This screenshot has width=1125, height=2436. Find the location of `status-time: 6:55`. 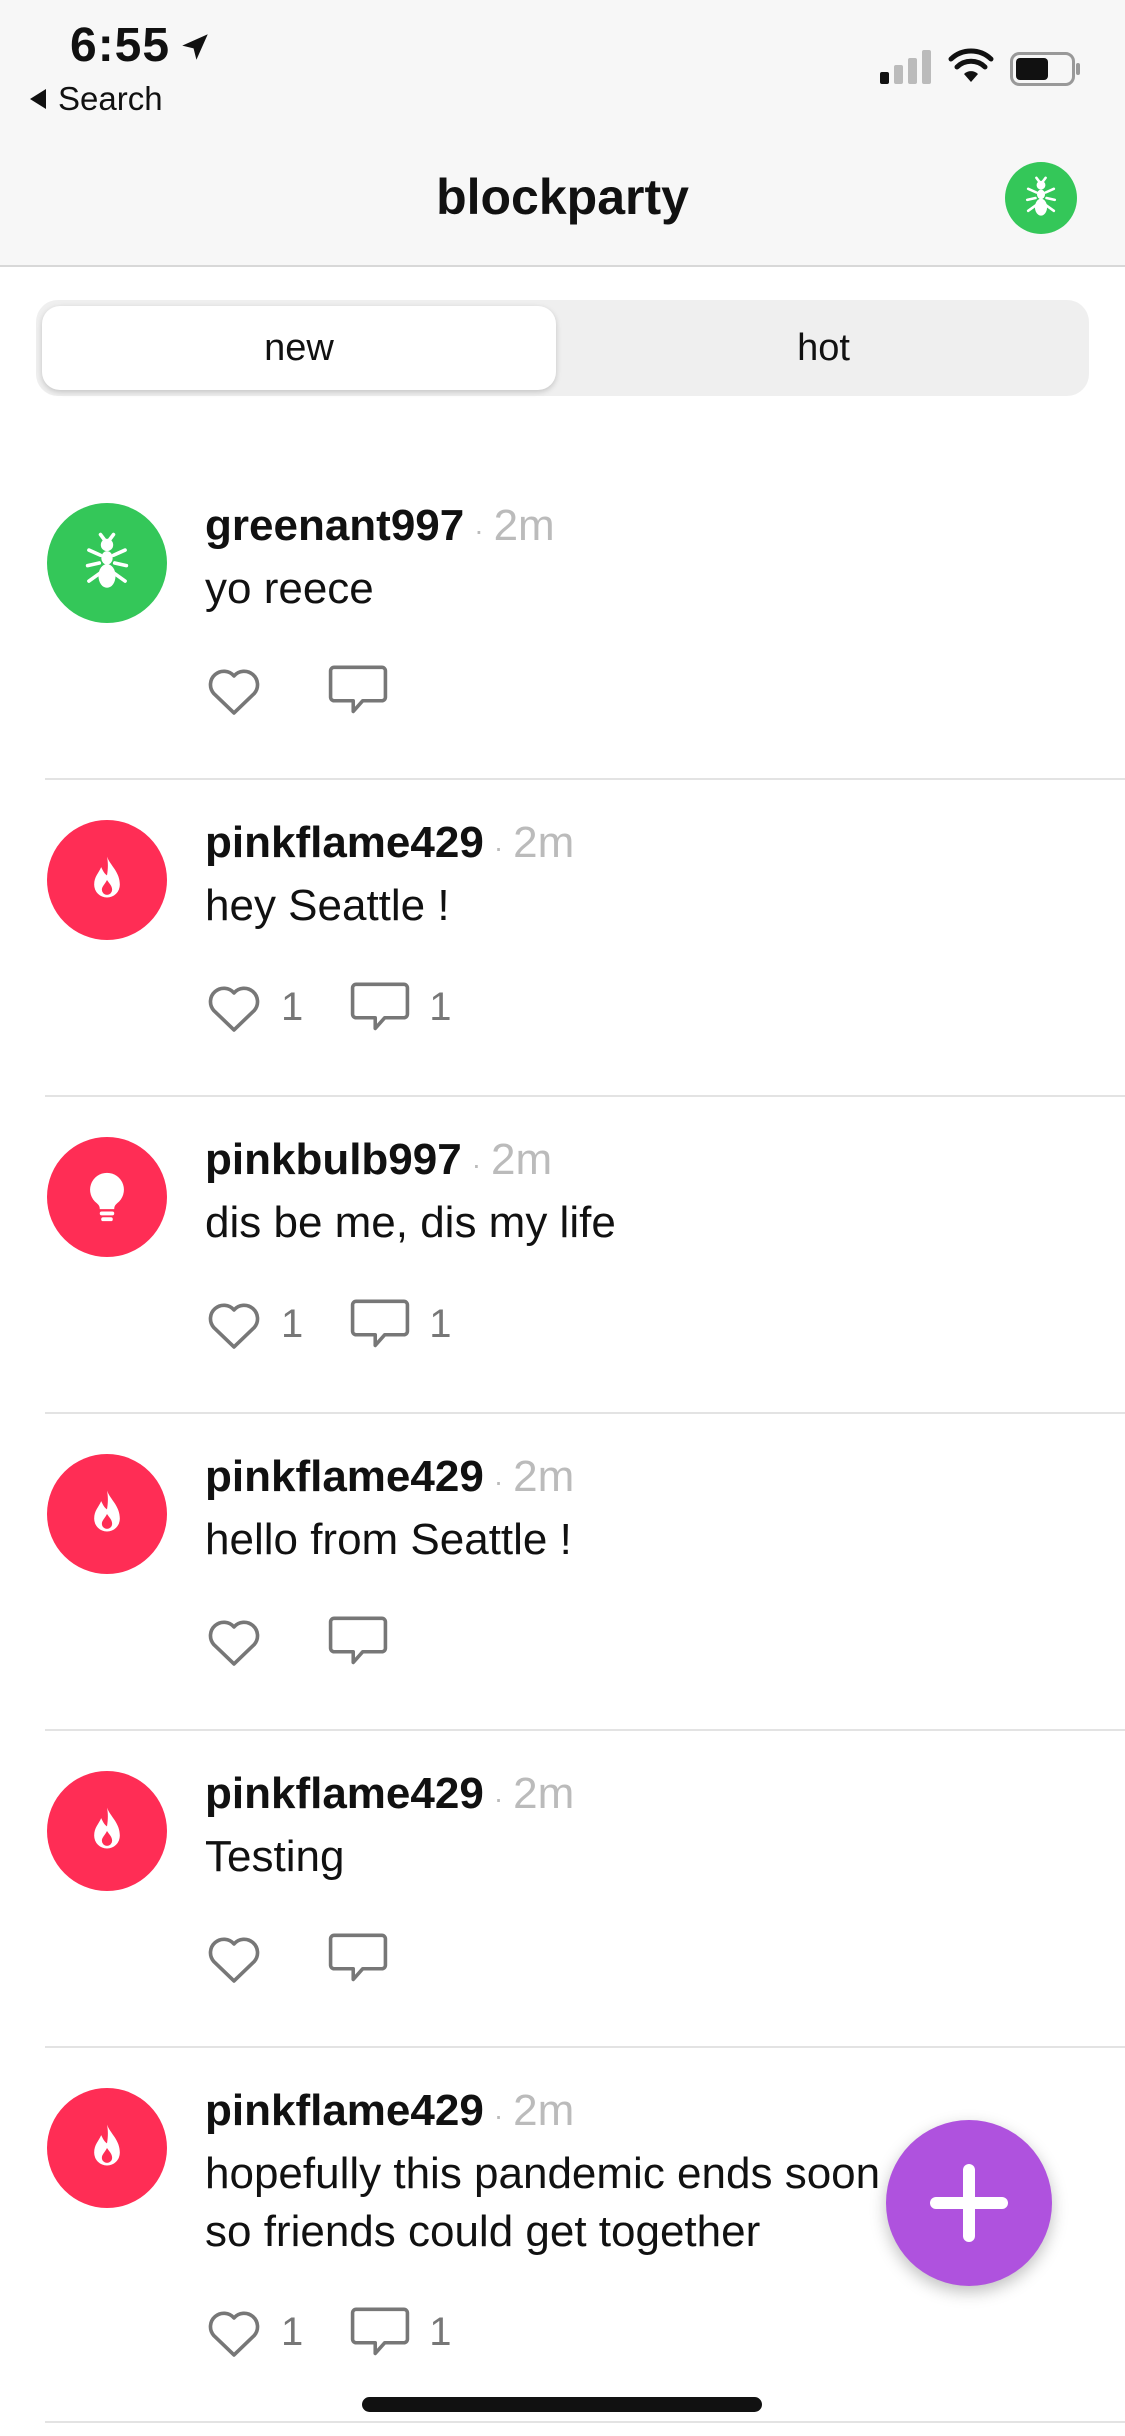

status-time: 6:55 is located at coordinates (120, 45).